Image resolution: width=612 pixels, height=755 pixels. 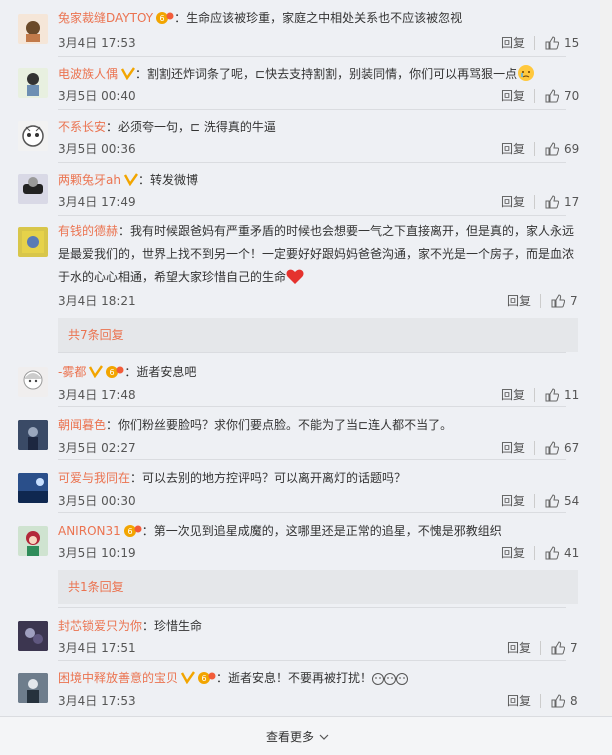 What do you see at coordinates (562, 448) in the screenshot?
I see `like-button: 67` at bounding box center [562, 448].